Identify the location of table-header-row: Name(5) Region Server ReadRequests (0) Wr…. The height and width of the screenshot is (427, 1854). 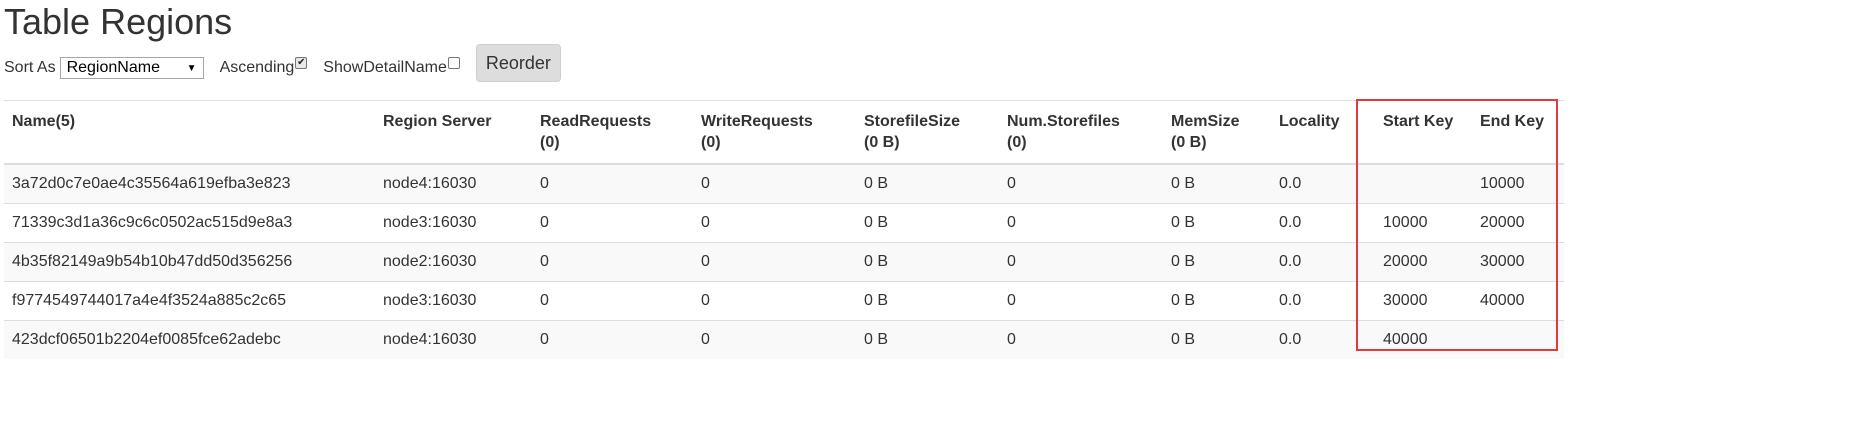
(784, 132).